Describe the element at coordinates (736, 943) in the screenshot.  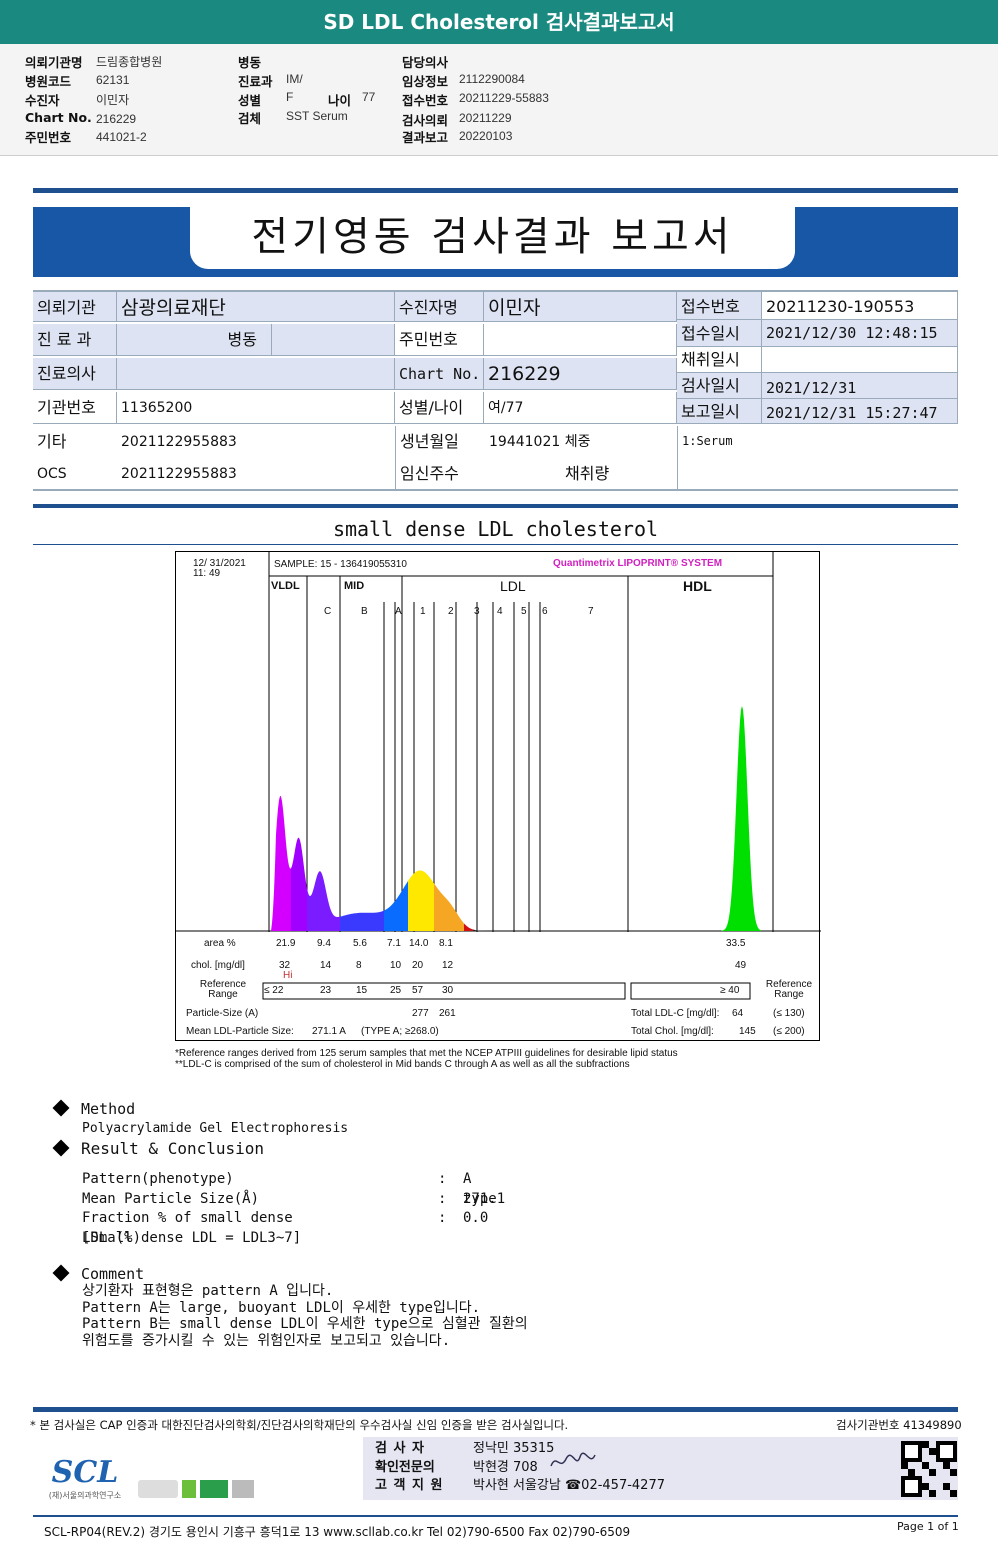
I see `area-value: 33.5` at that location.